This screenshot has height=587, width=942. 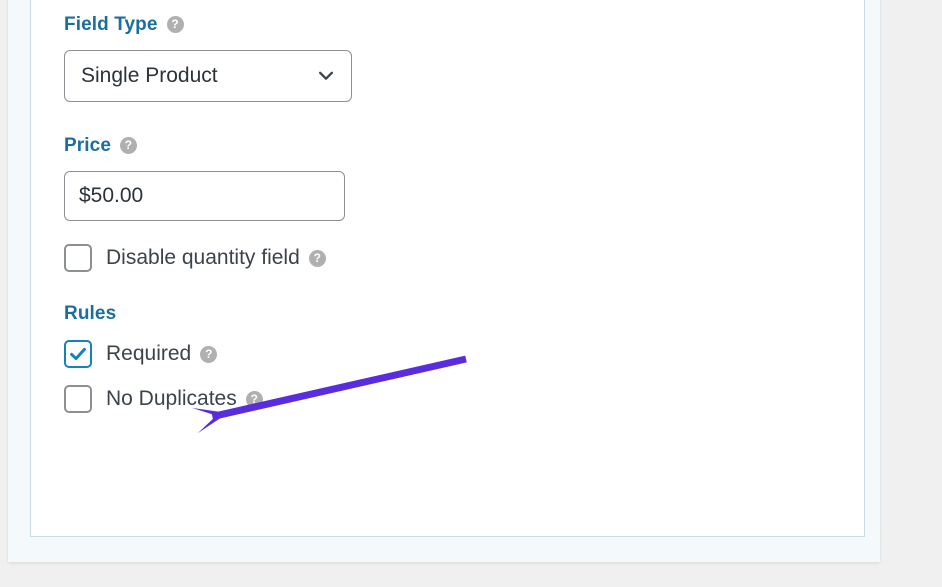 I want to click on rules-heading-label: Rules, so click(x=90, y=313).